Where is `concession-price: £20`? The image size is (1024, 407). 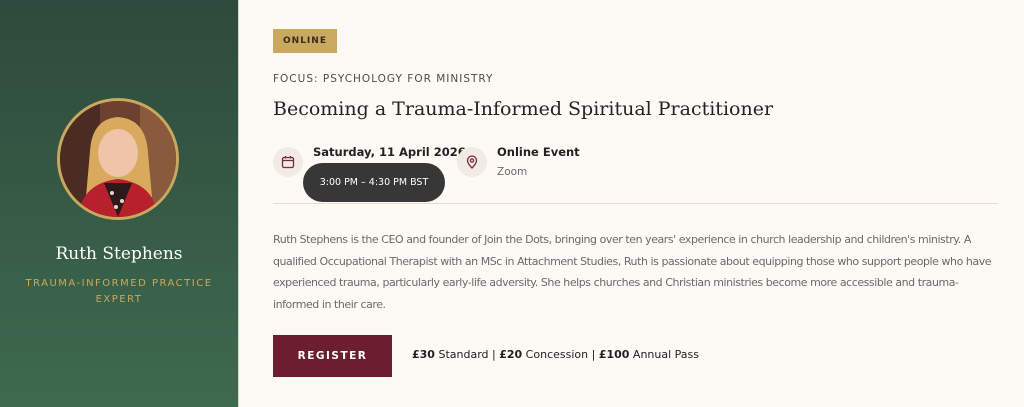
concession-price: £20 is located at coordinates (511, 354).